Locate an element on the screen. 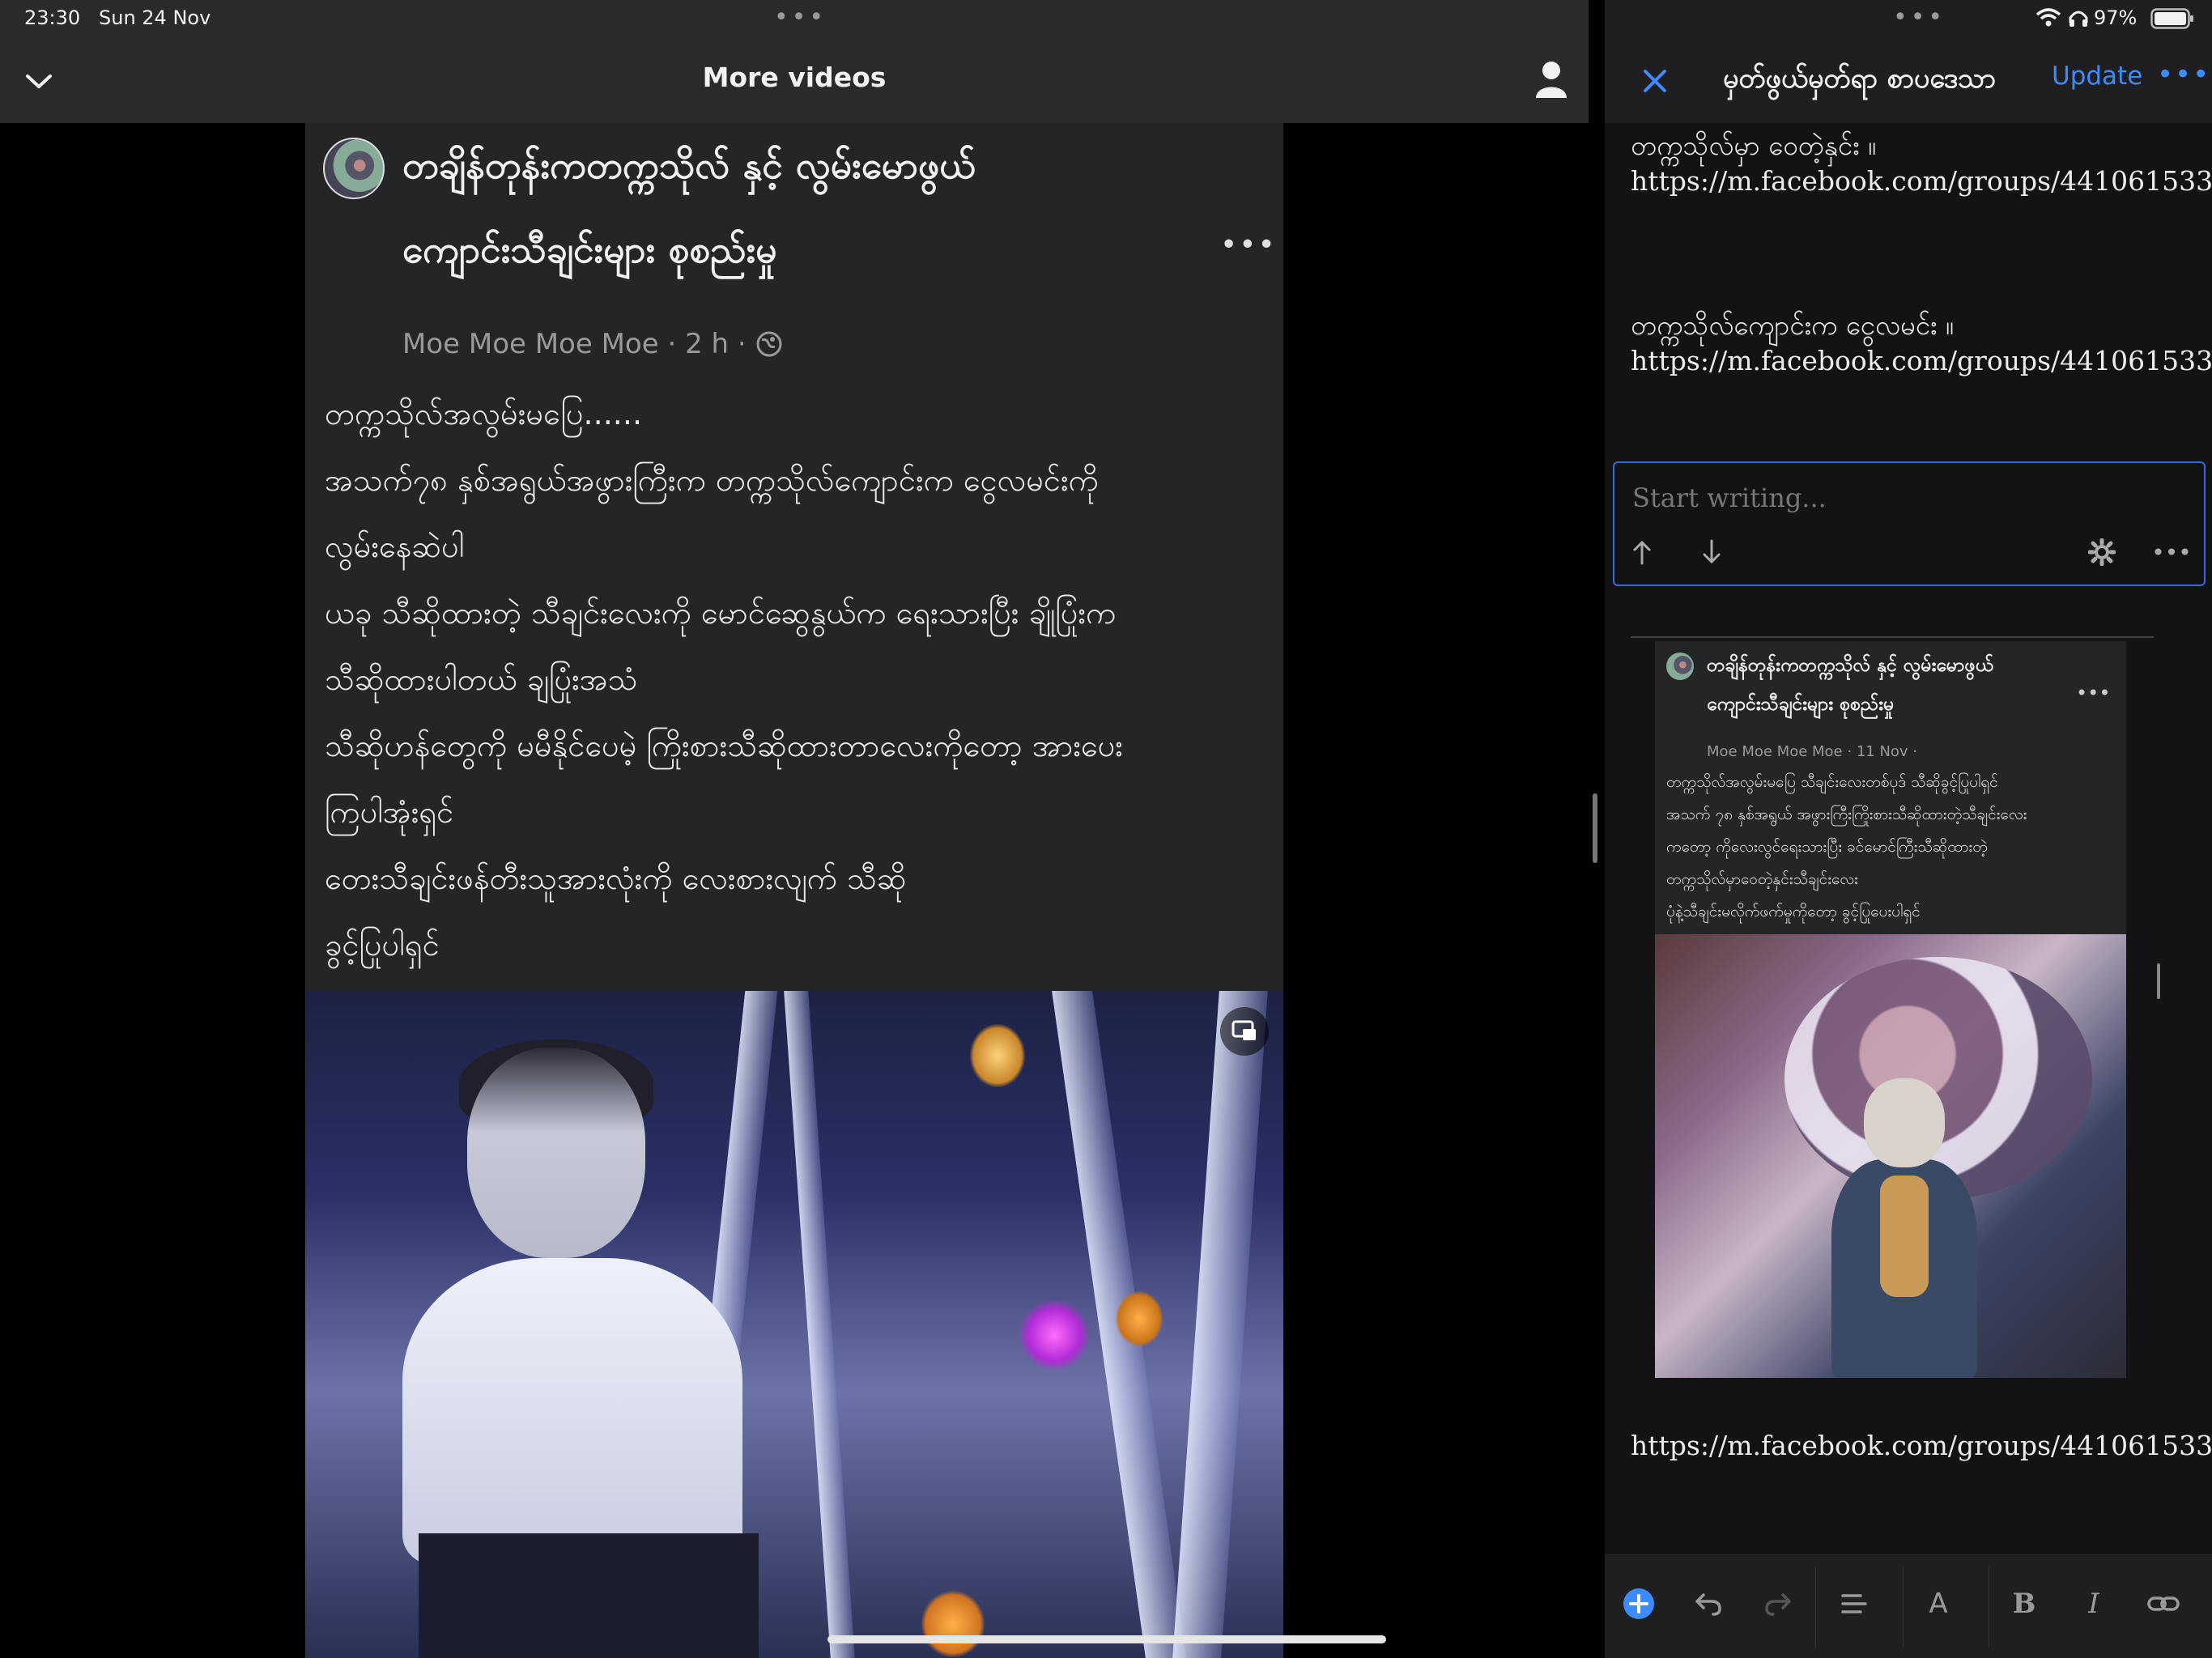  move-up-icon is located at coordinates (1642, 552).